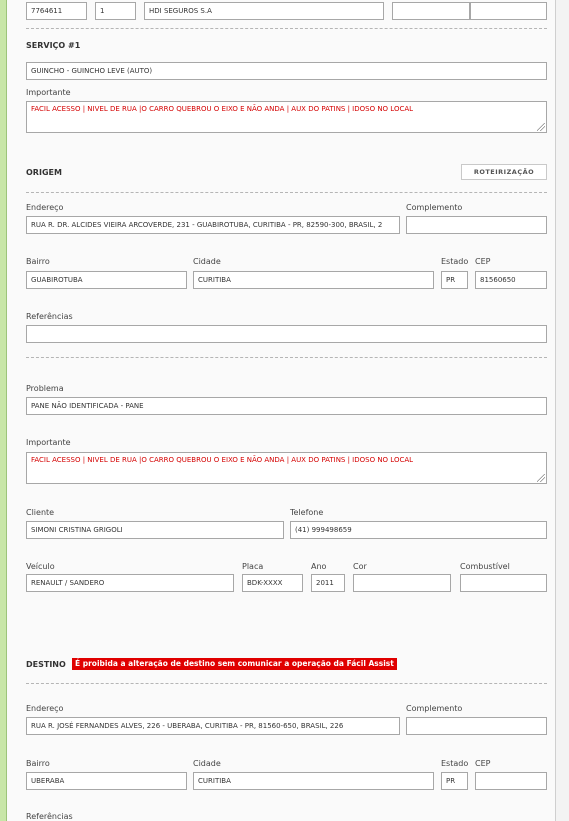 The width and height of the screenshot is (569, 821). Describe the element at coordinates (38, 261) in the screenshot. I see `origin-neighborhood-label: Bairro` at that location.